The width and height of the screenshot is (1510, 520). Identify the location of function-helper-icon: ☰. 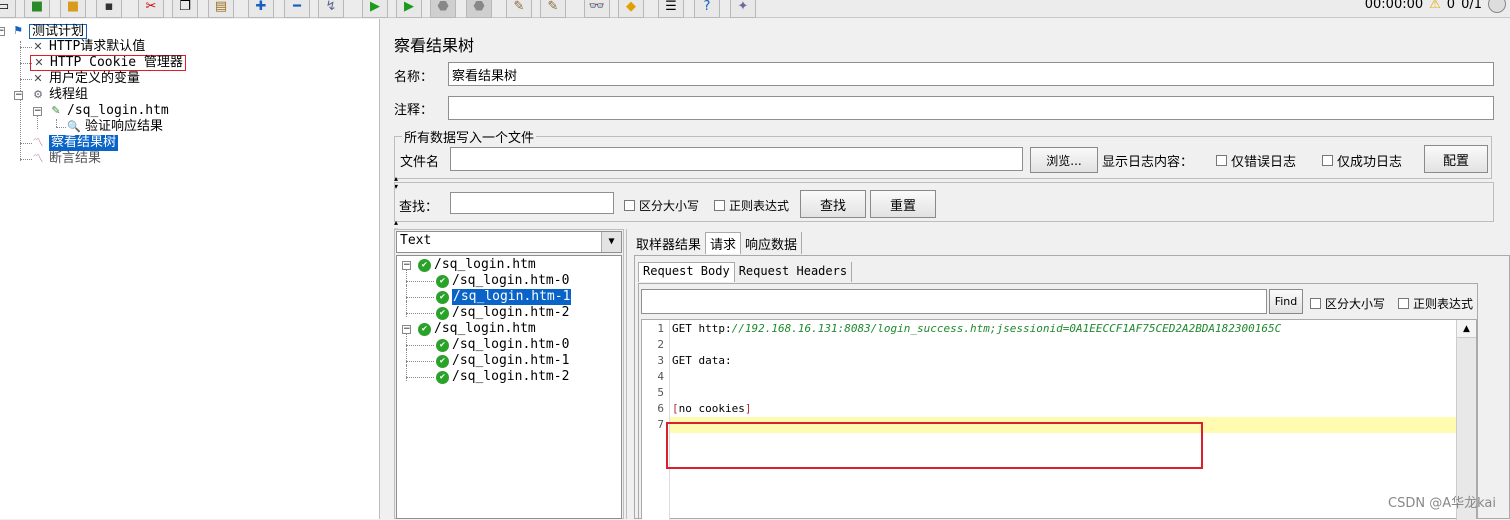
(671, 9).